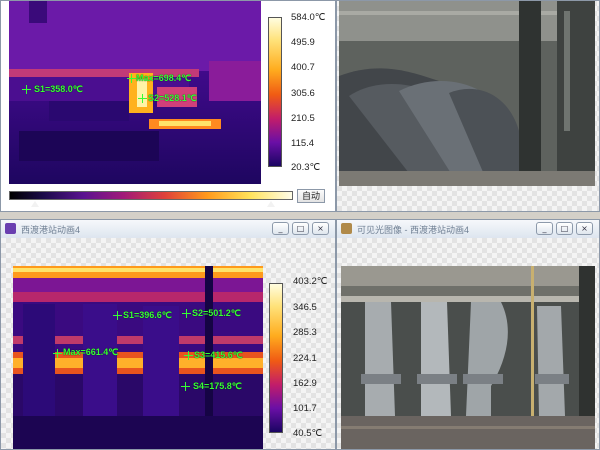  What do you see at coordinates (51, 230) in the screenshot?
I see `window-title: 西渡港站动画4` at bounding box center [51, 230].